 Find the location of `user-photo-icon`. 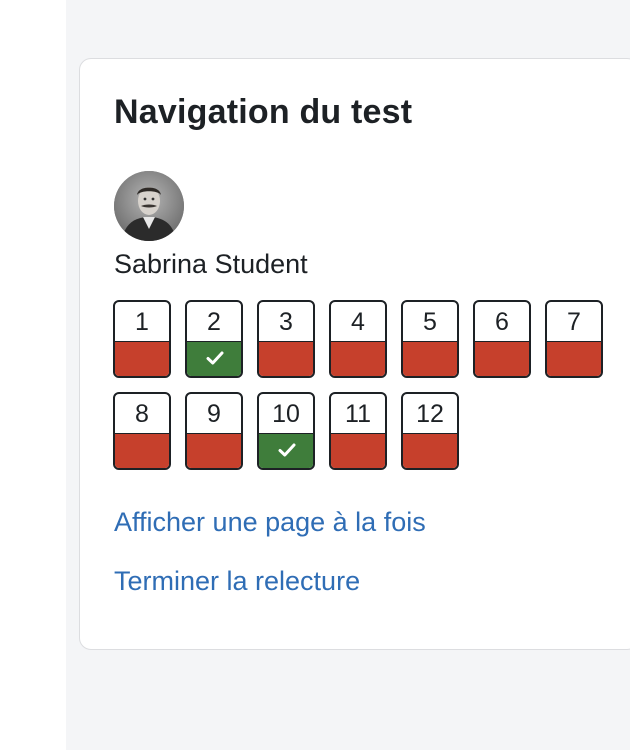

user-photo-icon is located at coordinates (149, 206).